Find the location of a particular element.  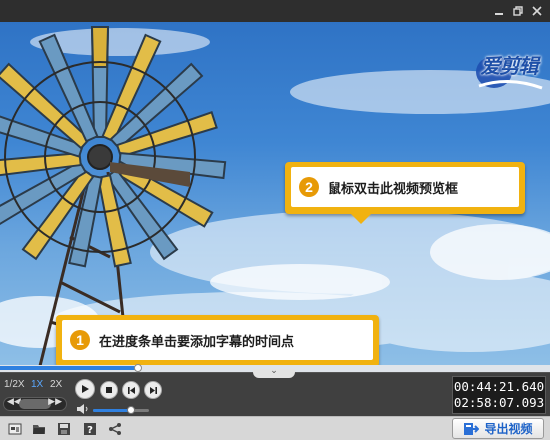

title-bar is located at coordinates (275, 11).